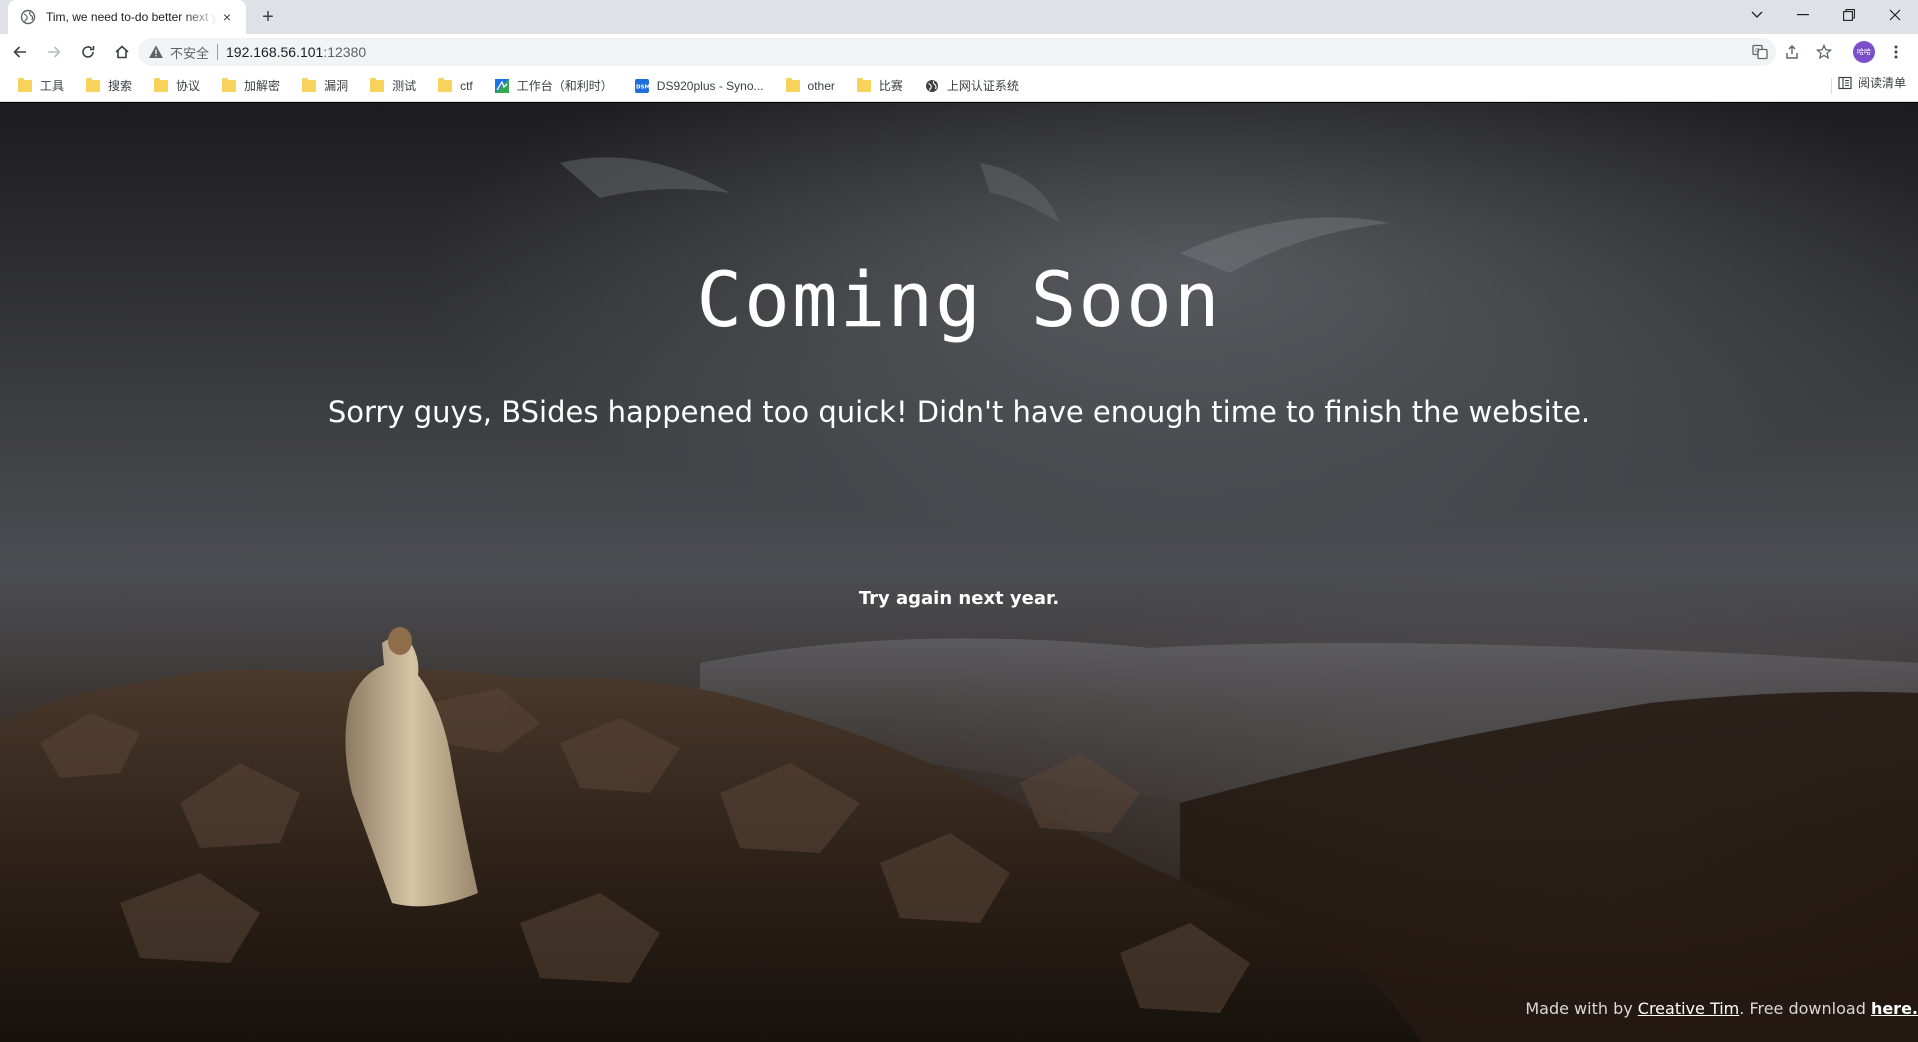 This screenshot has height=1042, width=1918. I want to click on reading-list-button: 阅读清单, so click(1872, 82).